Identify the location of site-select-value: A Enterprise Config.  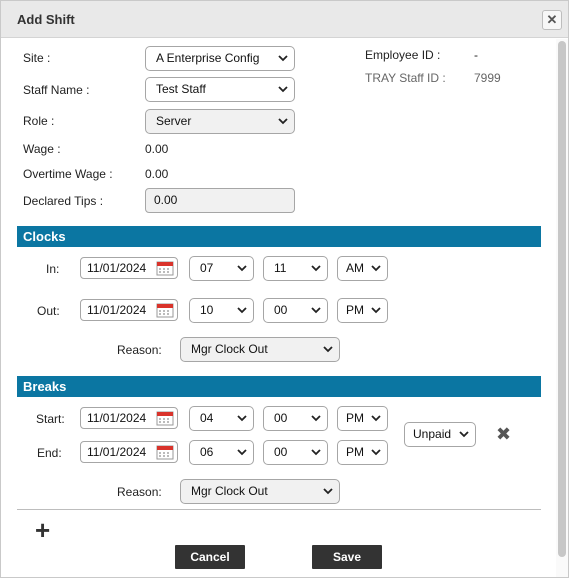
(208, 58).